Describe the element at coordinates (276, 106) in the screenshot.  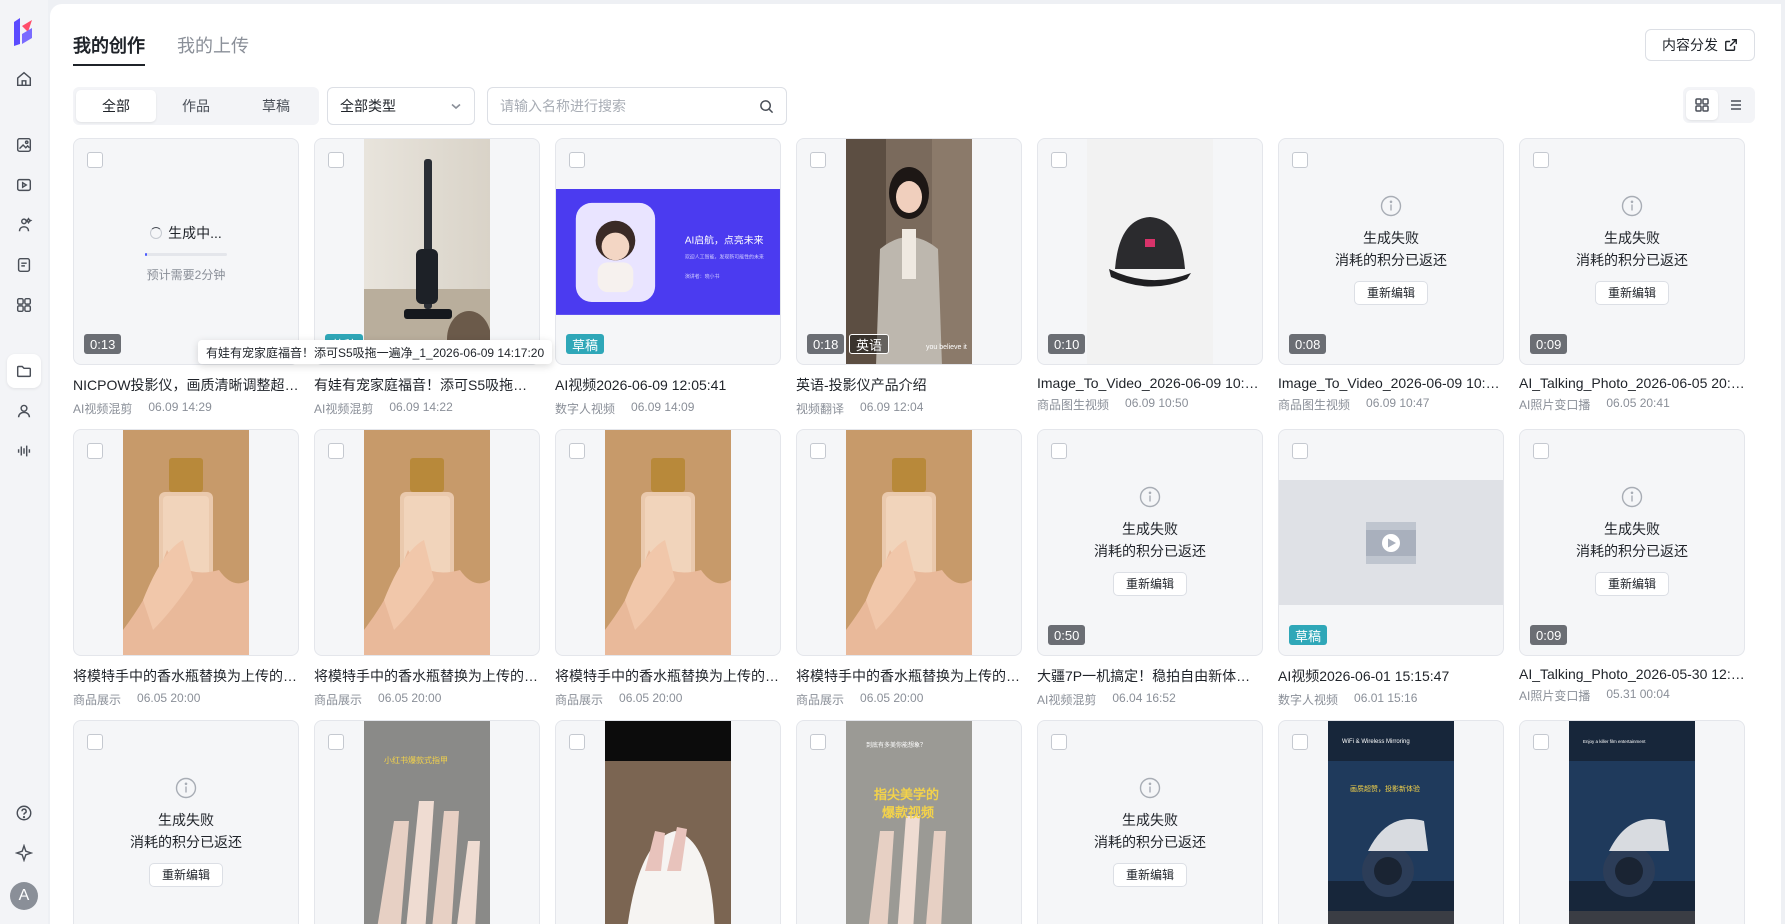
I see `filter-drafts: 草稿` at that location.